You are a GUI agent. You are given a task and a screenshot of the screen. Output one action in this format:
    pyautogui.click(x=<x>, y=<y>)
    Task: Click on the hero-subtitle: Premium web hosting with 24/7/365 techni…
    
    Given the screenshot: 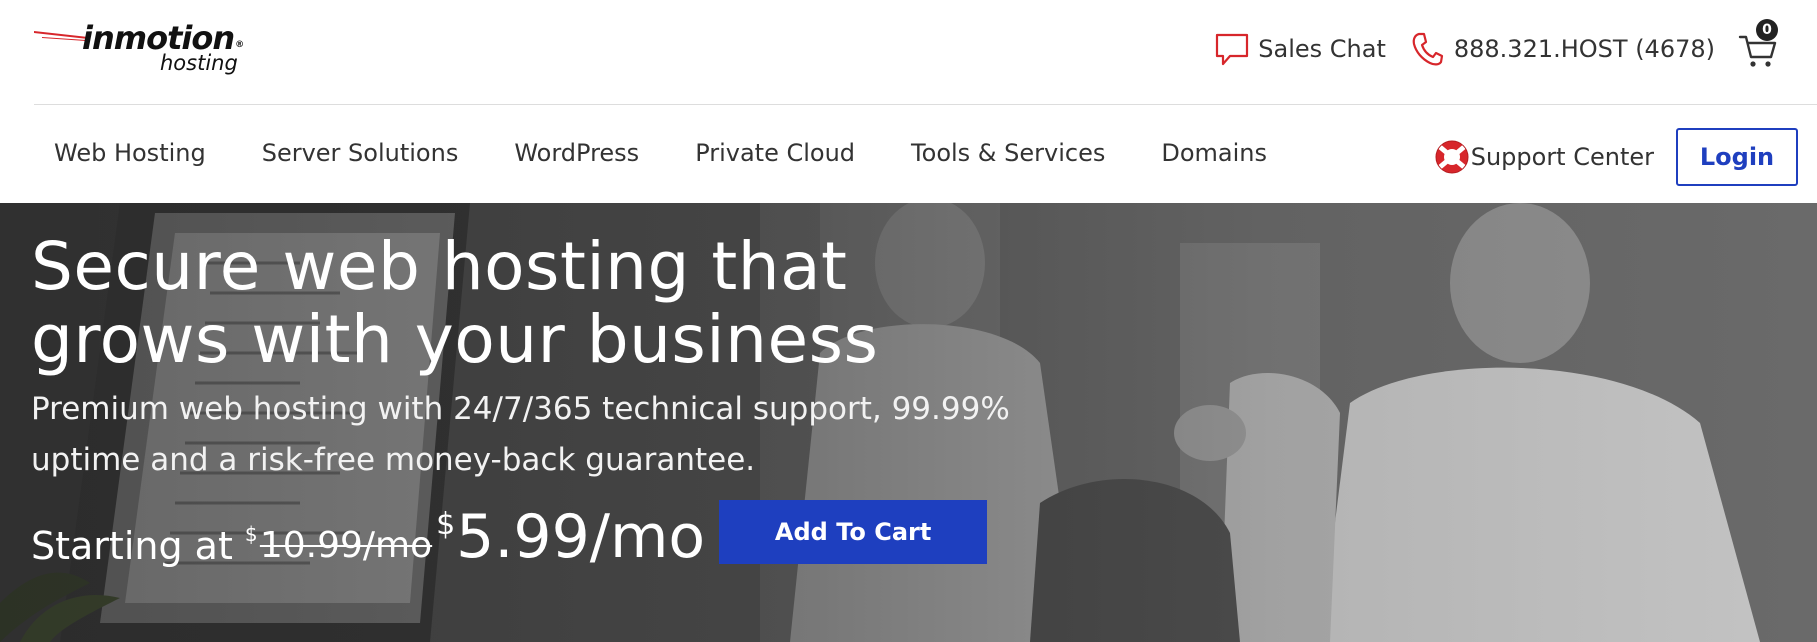 What is the action you would take?
    pyautogui.click(x=520, y=434)
    